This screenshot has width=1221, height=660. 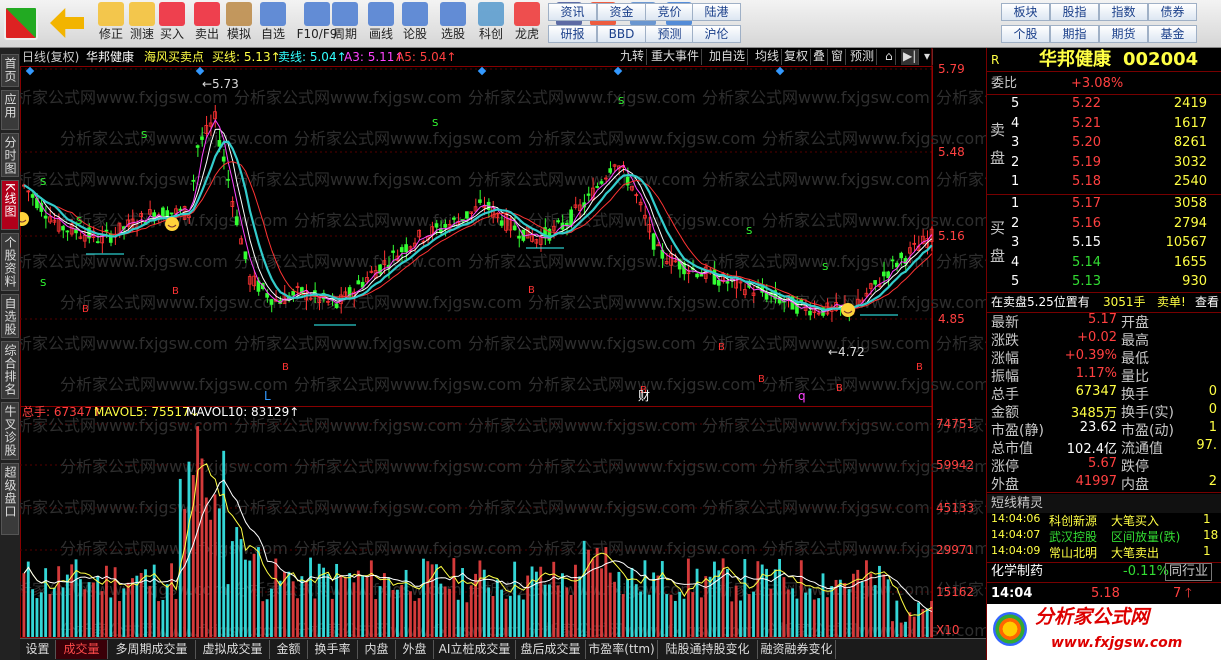 What do you see at coordinates (1074, 223) in the screenshot?
I see `buy-price: 5.16` at bounding box center [1074, 223].